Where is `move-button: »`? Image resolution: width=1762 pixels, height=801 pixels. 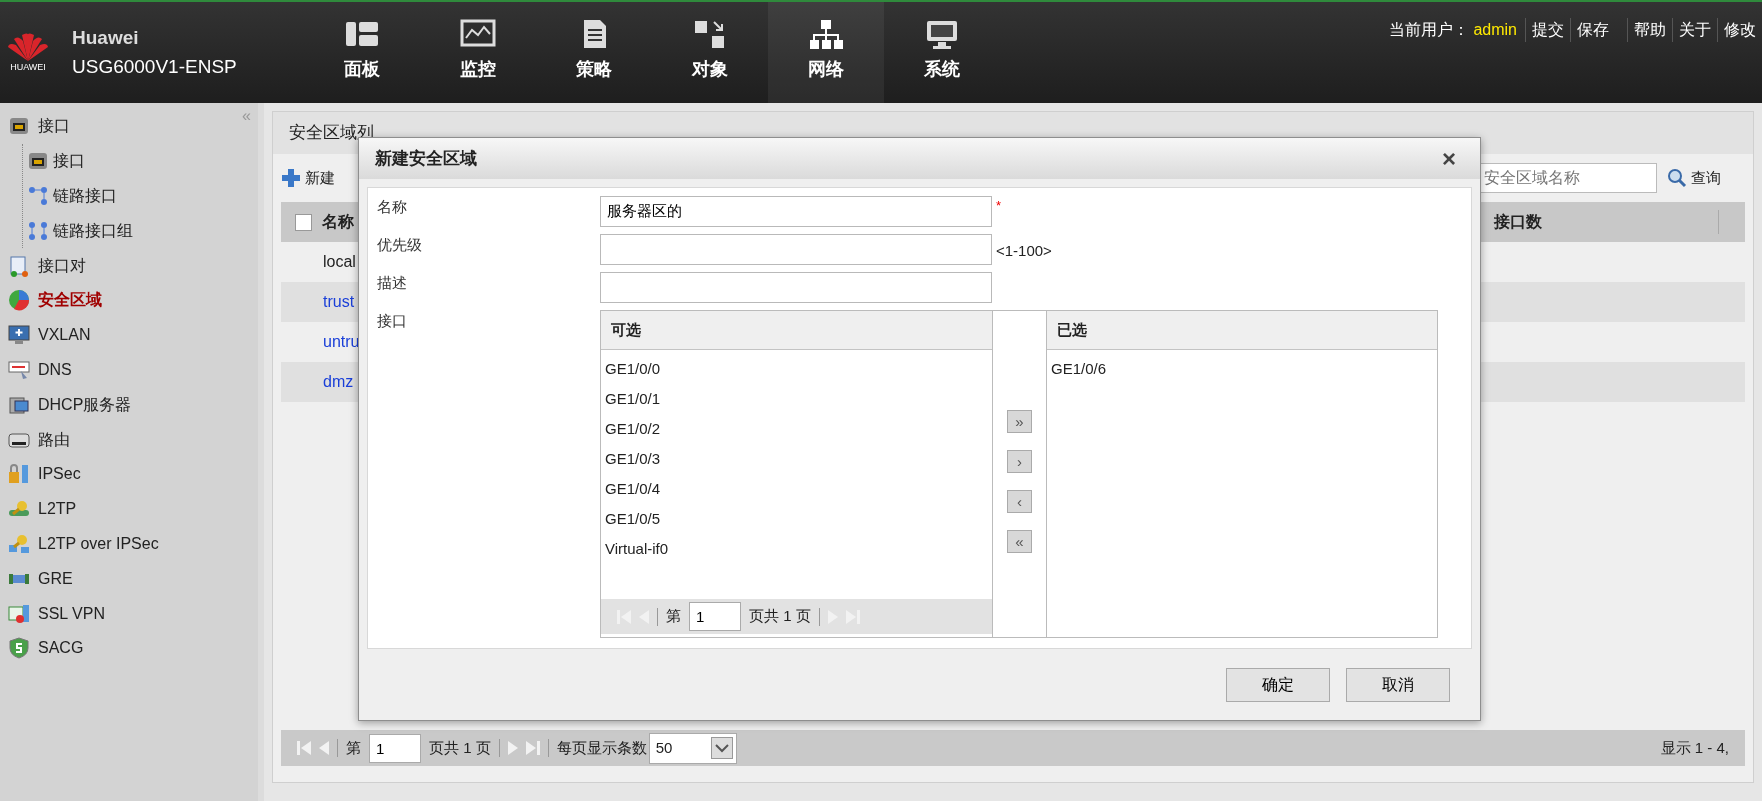 move-button: » is located at coordinates (1019, 421).